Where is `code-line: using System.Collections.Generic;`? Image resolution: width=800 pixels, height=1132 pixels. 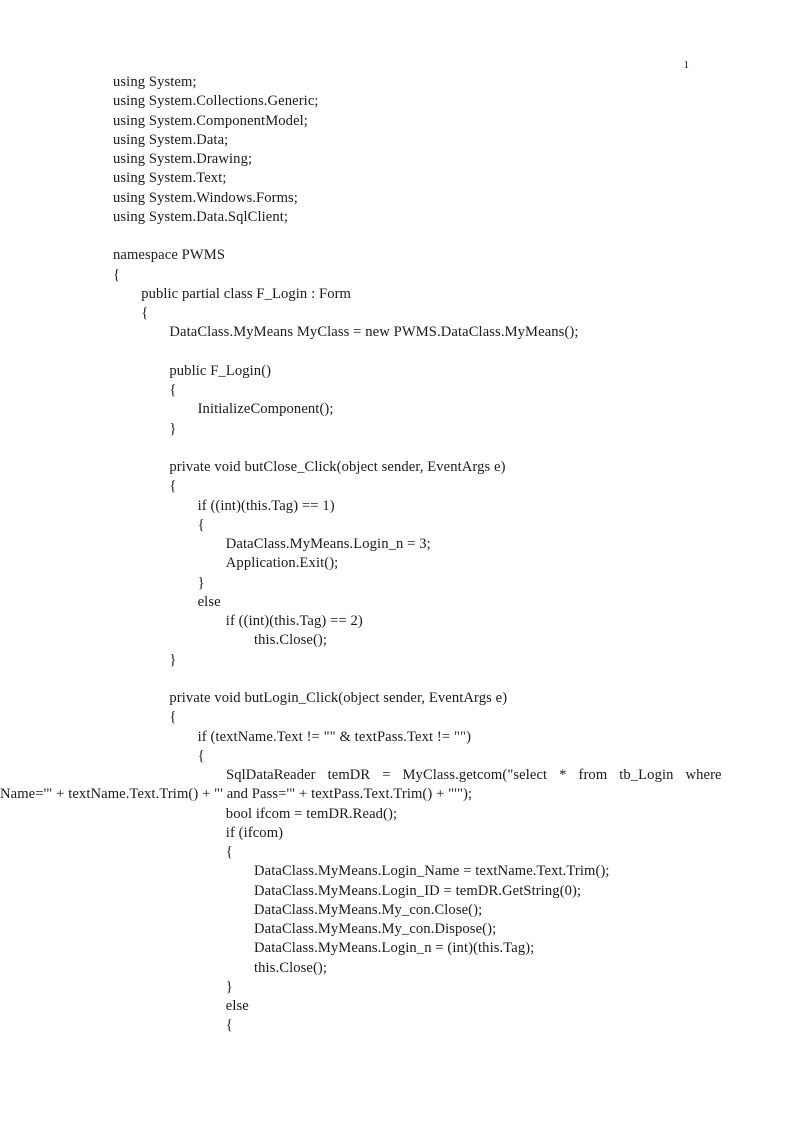
code-line: using System.Collections.Generic; is located at coordinates (216, 101).